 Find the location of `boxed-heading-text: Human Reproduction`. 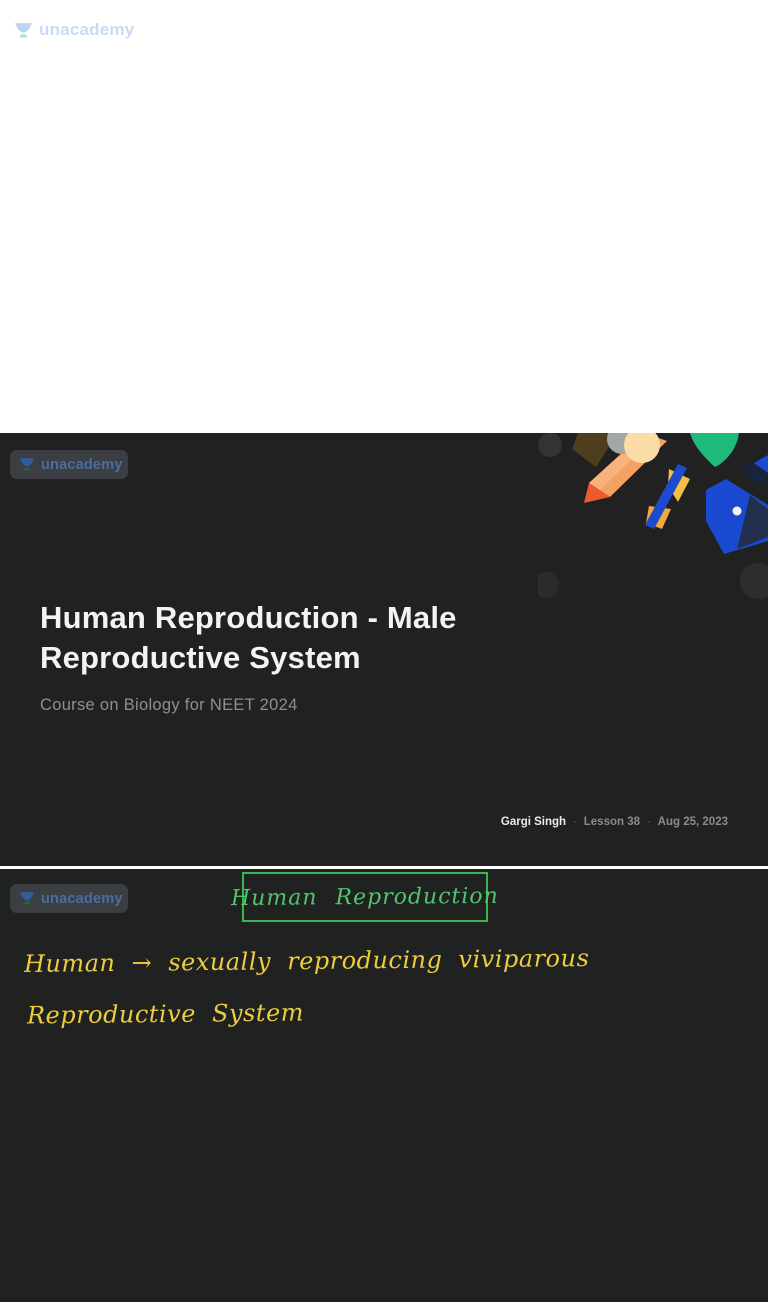

boxed-heading-text: Human Reproduction is located at coordinates (365, 897).